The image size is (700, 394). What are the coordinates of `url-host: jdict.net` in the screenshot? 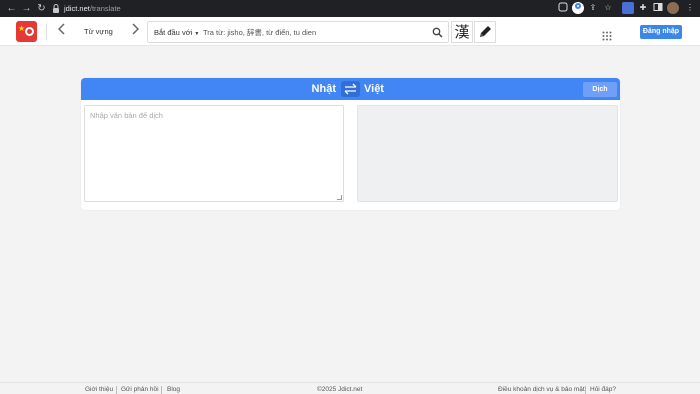 It's located at (77, 8).